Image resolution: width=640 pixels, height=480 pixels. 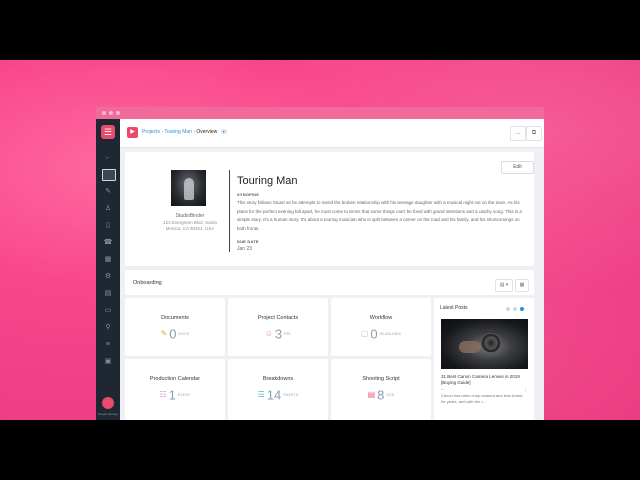 What do you see at coordinates (390, 333) in the screenshot?
I see `tile-unit: DEADLINES` at bounding box center [390, 333].